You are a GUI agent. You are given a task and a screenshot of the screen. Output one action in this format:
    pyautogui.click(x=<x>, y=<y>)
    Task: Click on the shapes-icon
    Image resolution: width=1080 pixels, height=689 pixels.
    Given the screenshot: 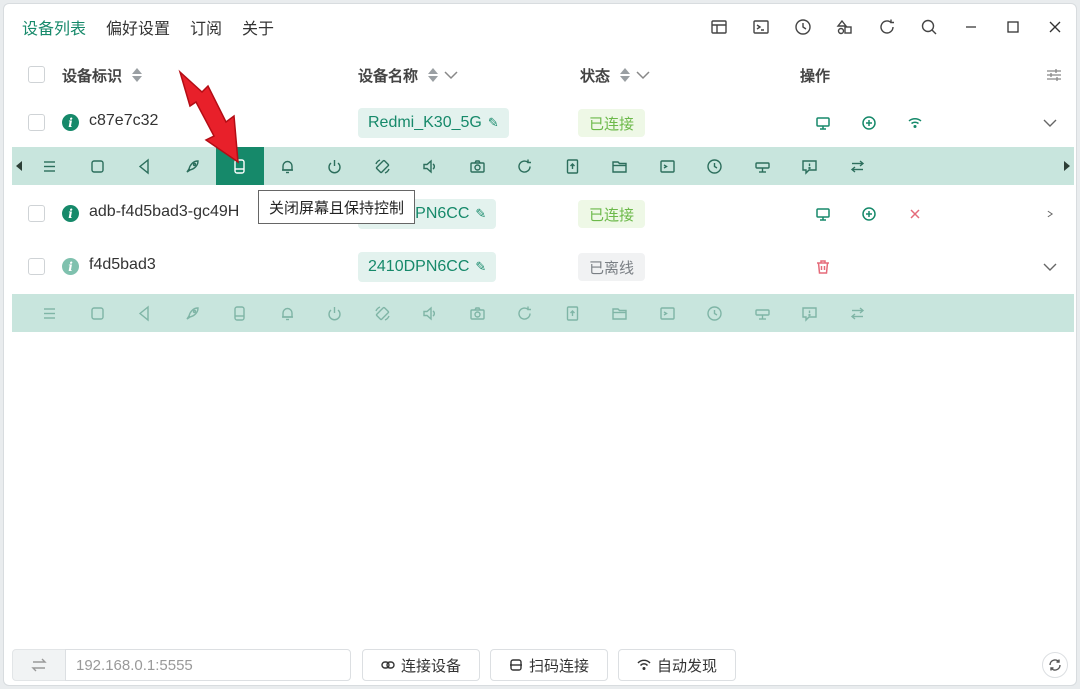 What is the action you would take?
    pyautogui.click(x=845, y=27)
    